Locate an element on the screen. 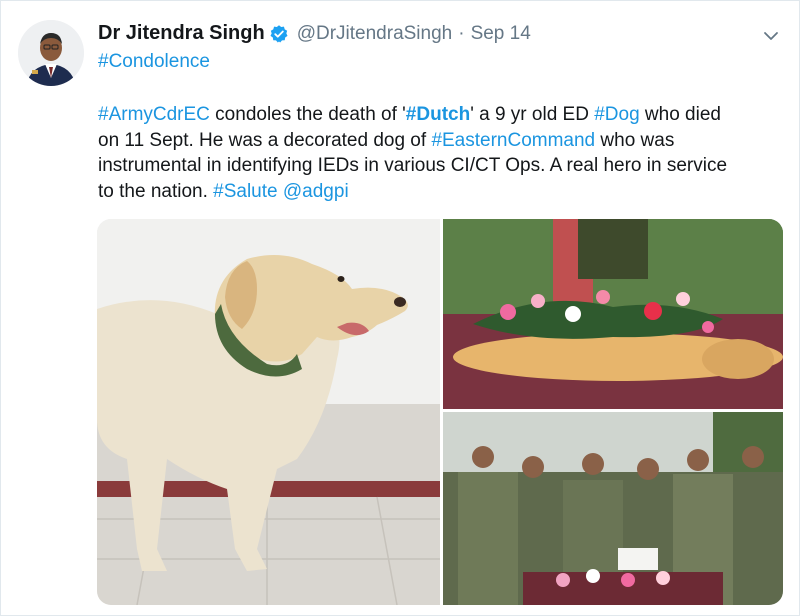 This screenshot has width=800, height=616. tweet-date: Sep 14 is located at coordinates (501, 34).